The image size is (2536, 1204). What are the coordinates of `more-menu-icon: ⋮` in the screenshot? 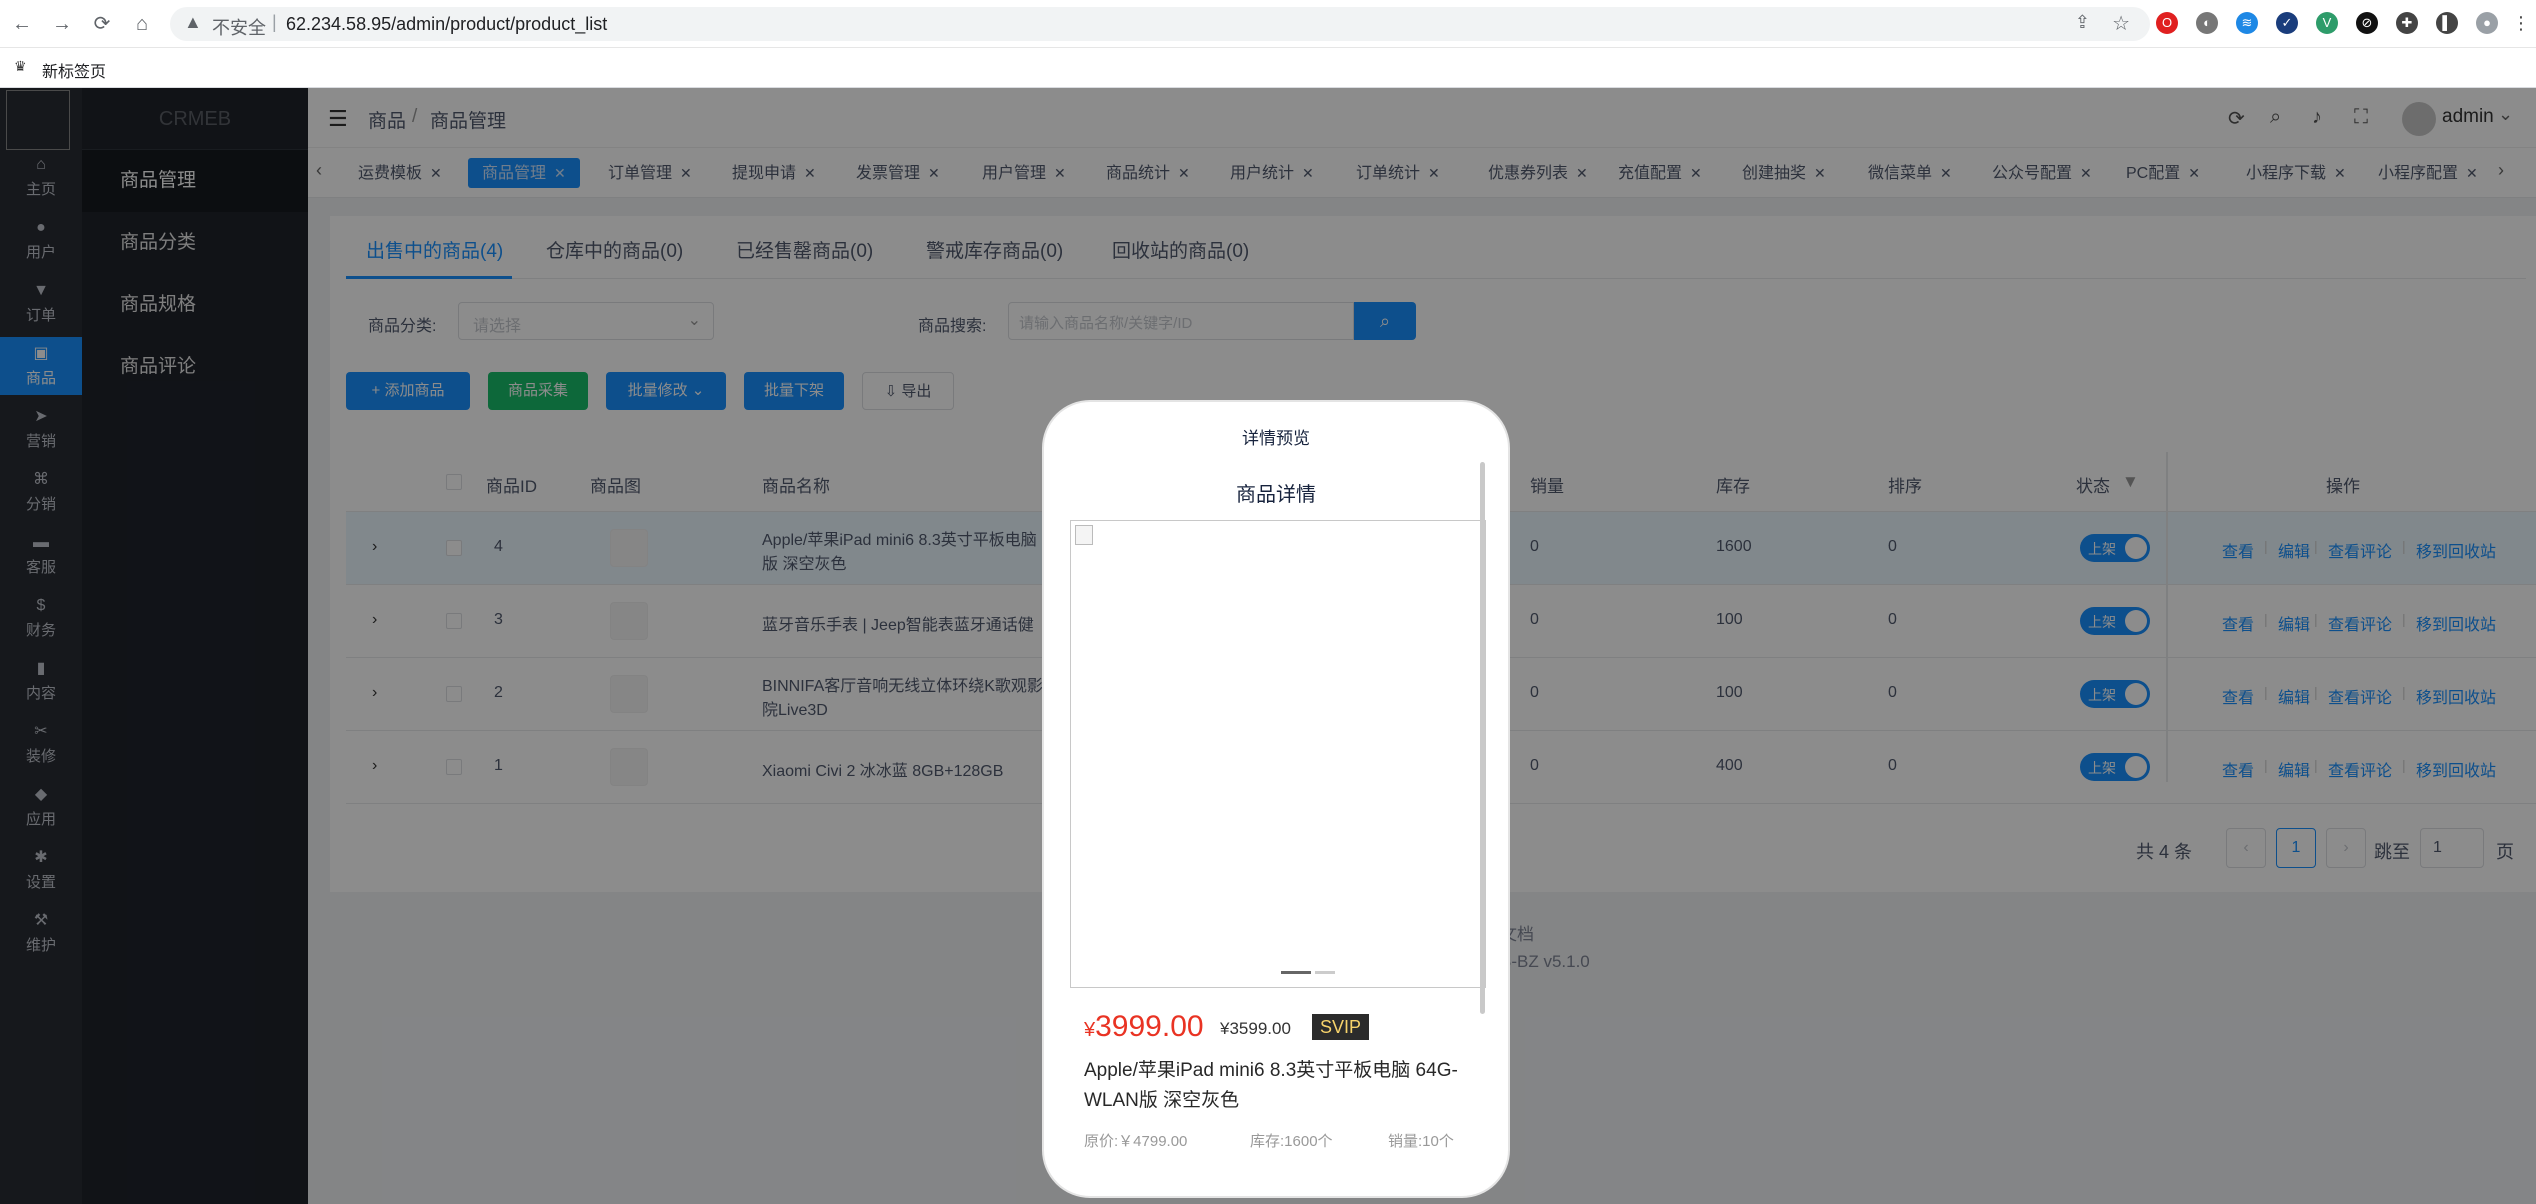 It's located at (2521, 23).